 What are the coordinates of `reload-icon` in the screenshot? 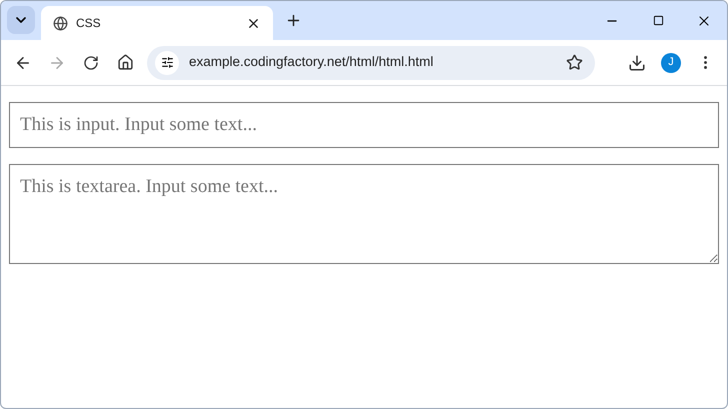 It's located at (91, 62).